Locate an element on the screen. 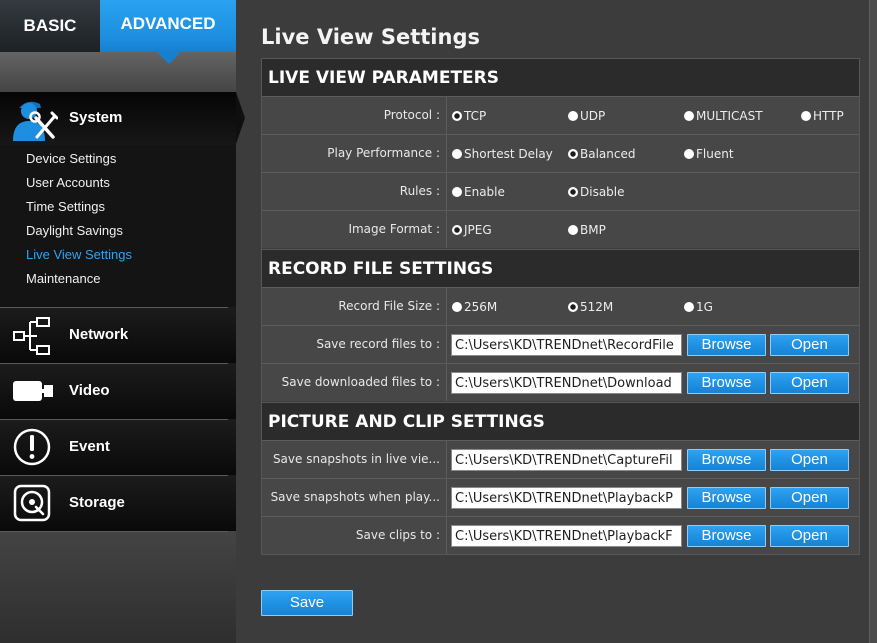  video-camera-icon is located at coordinates (33, 393).